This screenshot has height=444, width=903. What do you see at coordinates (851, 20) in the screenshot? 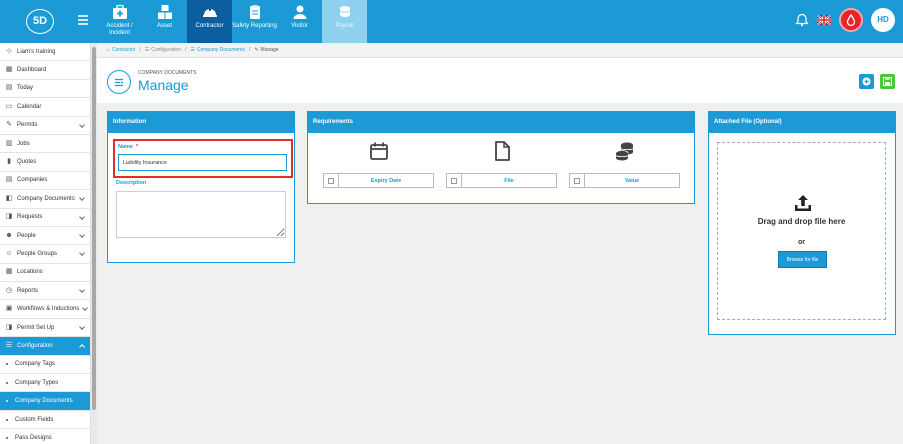
I see `alert-button` at bounding box center [851, 20].